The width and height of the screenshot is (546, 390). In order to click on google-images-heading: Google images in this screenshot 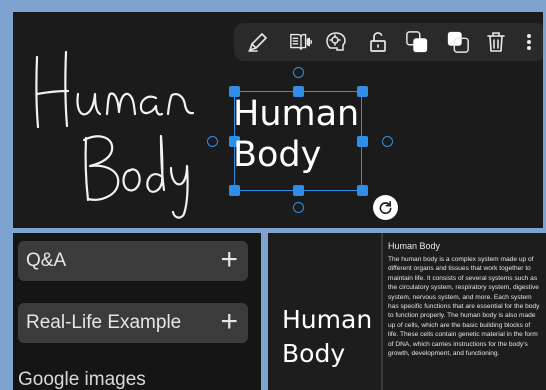, I will do `click(82, 379)`.